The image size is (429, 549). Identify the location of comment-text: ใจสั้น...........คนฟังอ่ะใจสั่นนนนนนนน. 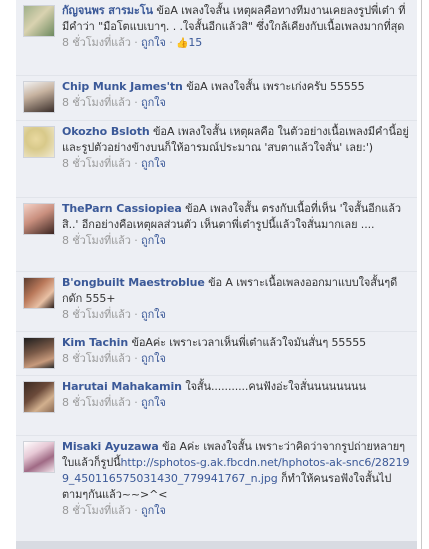
(275, 386).